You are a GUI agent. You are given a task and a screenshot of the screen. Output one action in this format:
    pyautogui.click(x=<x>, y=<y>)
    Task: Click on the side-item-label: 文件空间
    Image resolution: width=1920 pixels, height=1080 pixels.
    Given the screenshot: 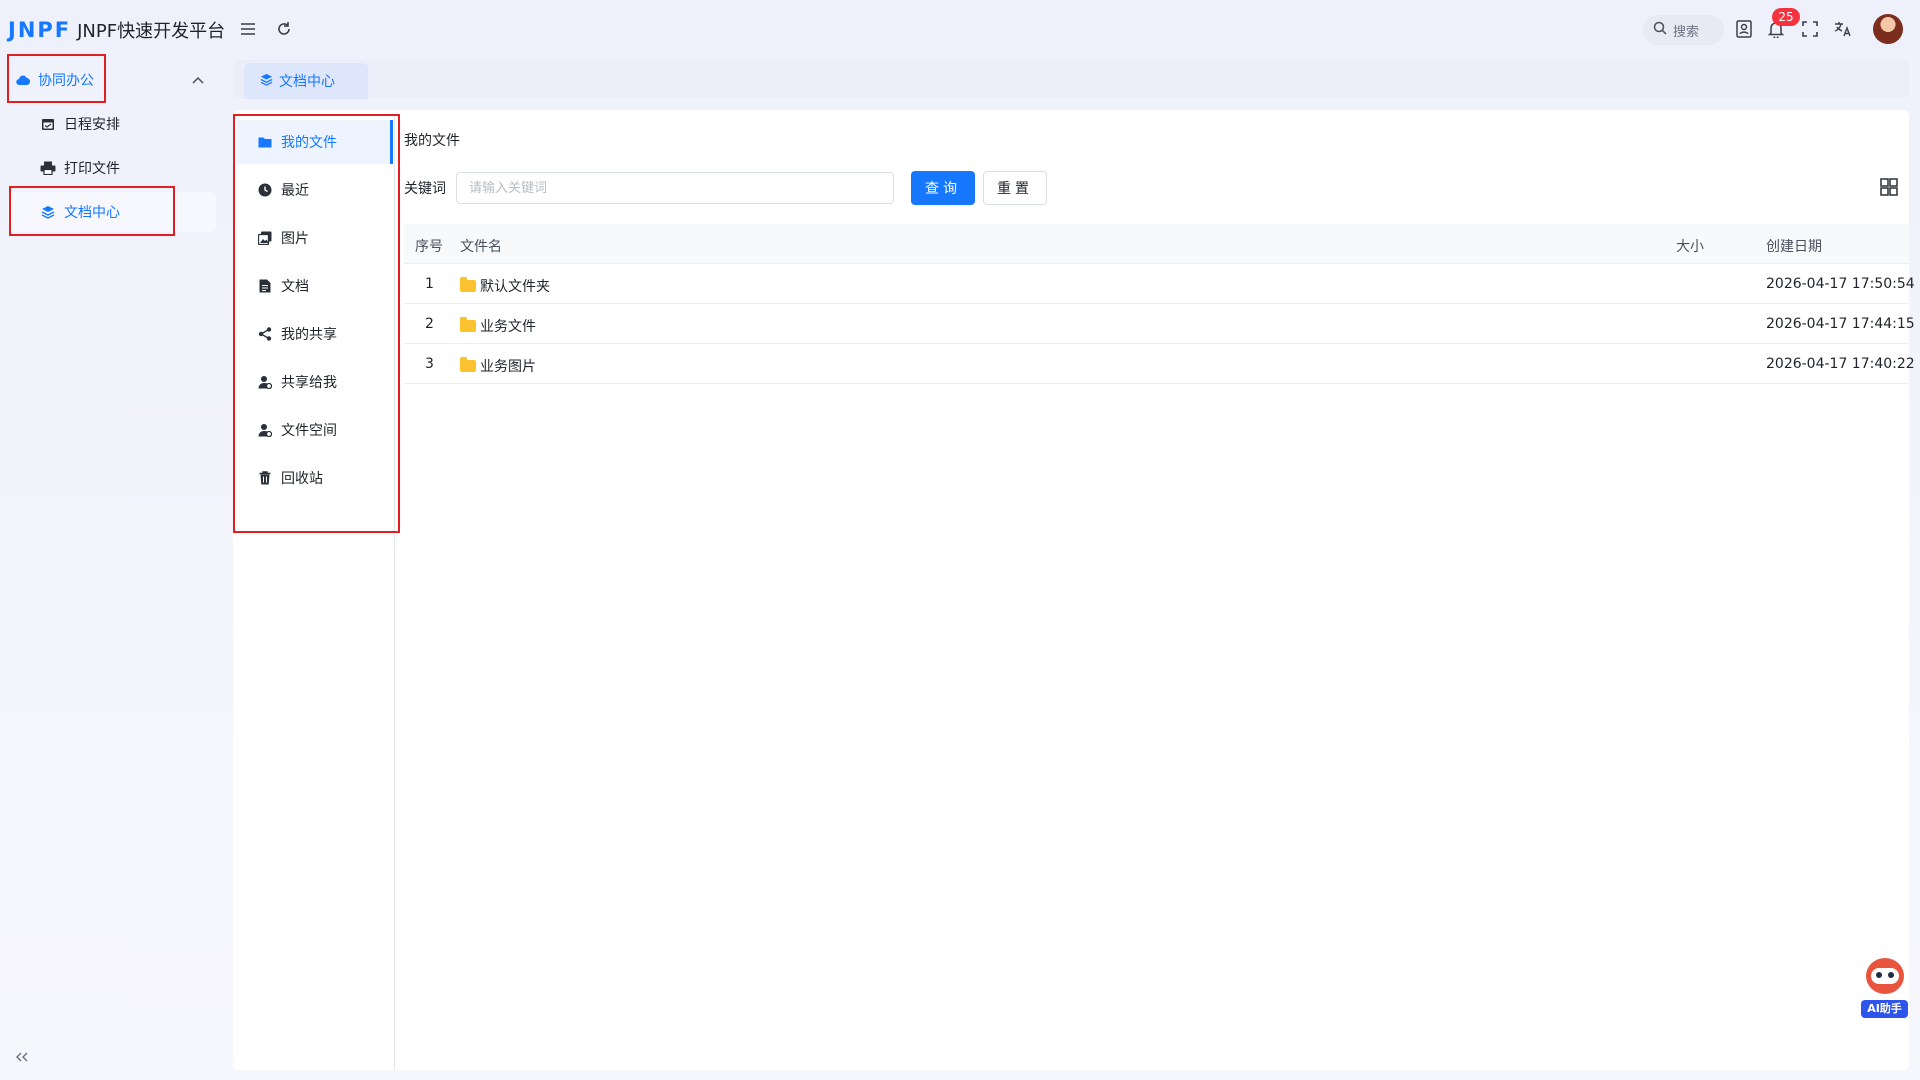 What is the action you would take?
    pyautogui.click(x=309, y=431)
    